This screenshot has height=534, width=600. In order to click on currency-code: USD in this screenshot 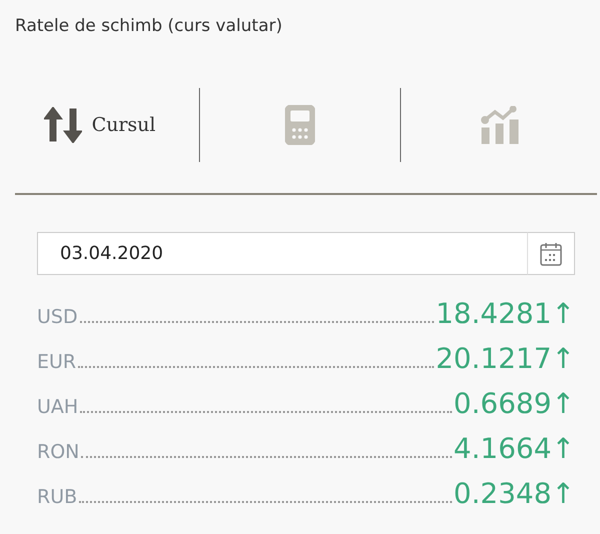, I will do `click(57, 317)`.